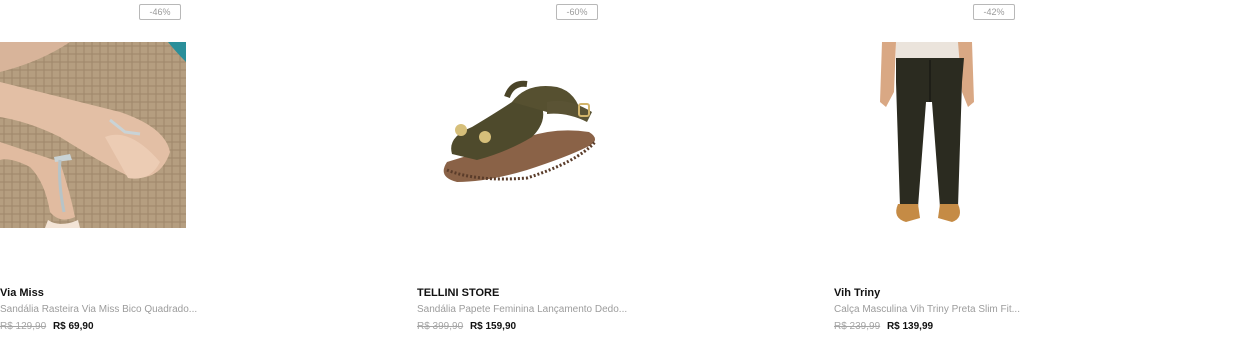  What do you see at coordinates (577, 12) in the screenshot?
I see `discount-badge: -60%` at bounding box center [577, 12].